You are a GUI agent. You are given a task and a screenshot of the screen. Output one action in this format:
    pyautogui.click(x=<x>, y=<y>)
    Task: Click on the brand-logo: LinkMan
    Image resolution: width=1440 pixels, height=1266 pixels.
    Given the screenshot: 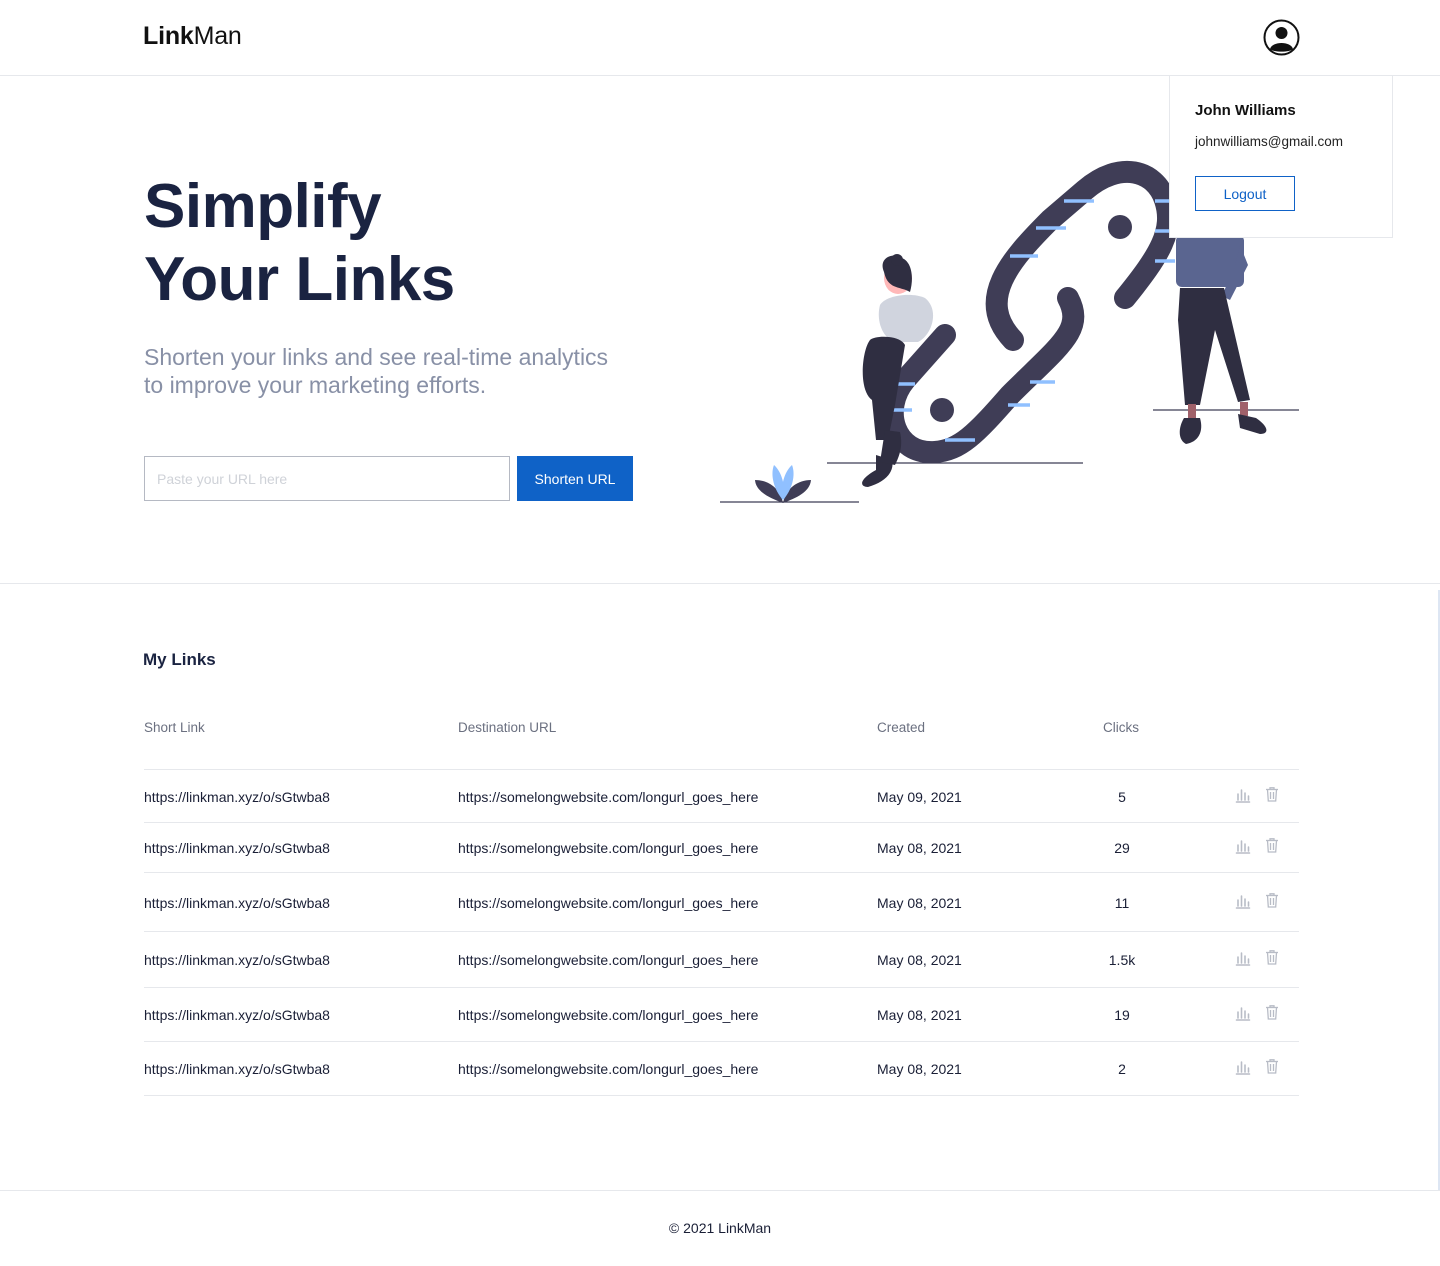 What is the action you would take?
    pyautogui.click(x=192, y=36)
    